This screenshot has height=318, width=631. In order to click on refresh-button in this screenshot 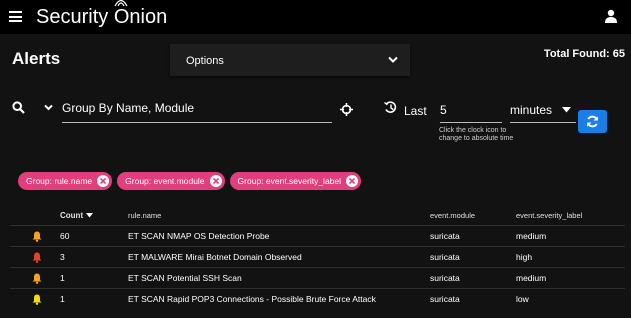, I will do `click(592, 121)`.